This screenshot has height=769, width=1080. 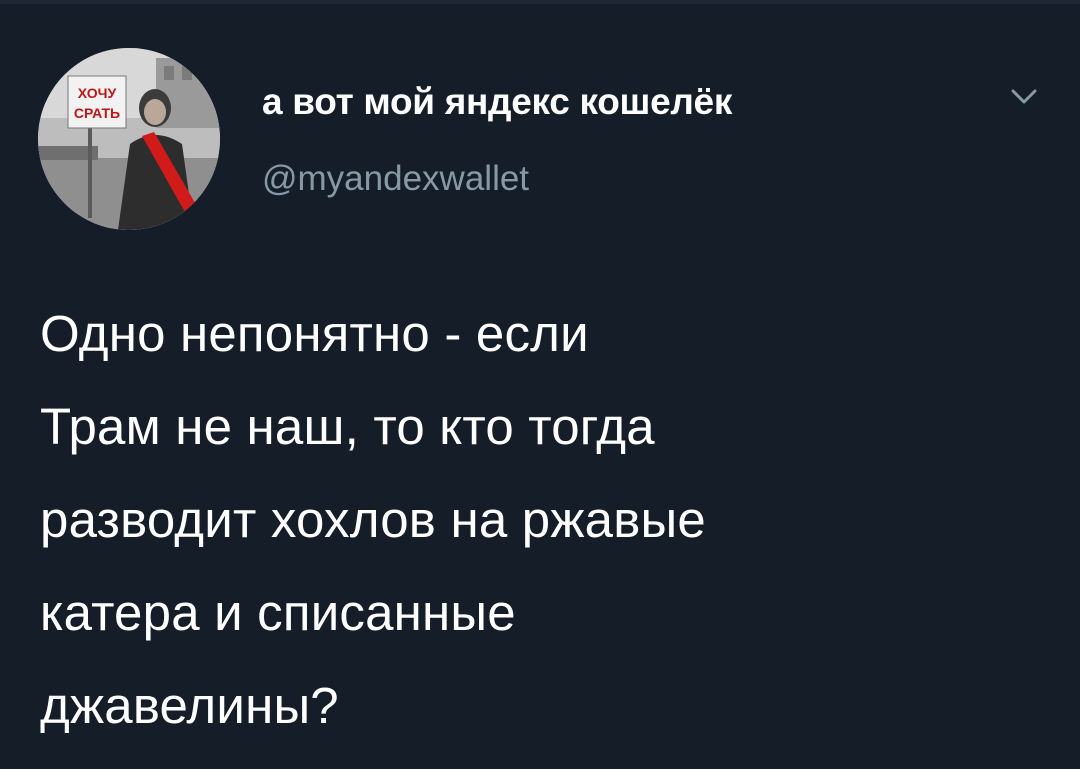 What do you see at coordinates (97, 93) in the screenshot?
I see `avatar-sign-line-1: ХОЧУ` at bounding box center [97, 93].